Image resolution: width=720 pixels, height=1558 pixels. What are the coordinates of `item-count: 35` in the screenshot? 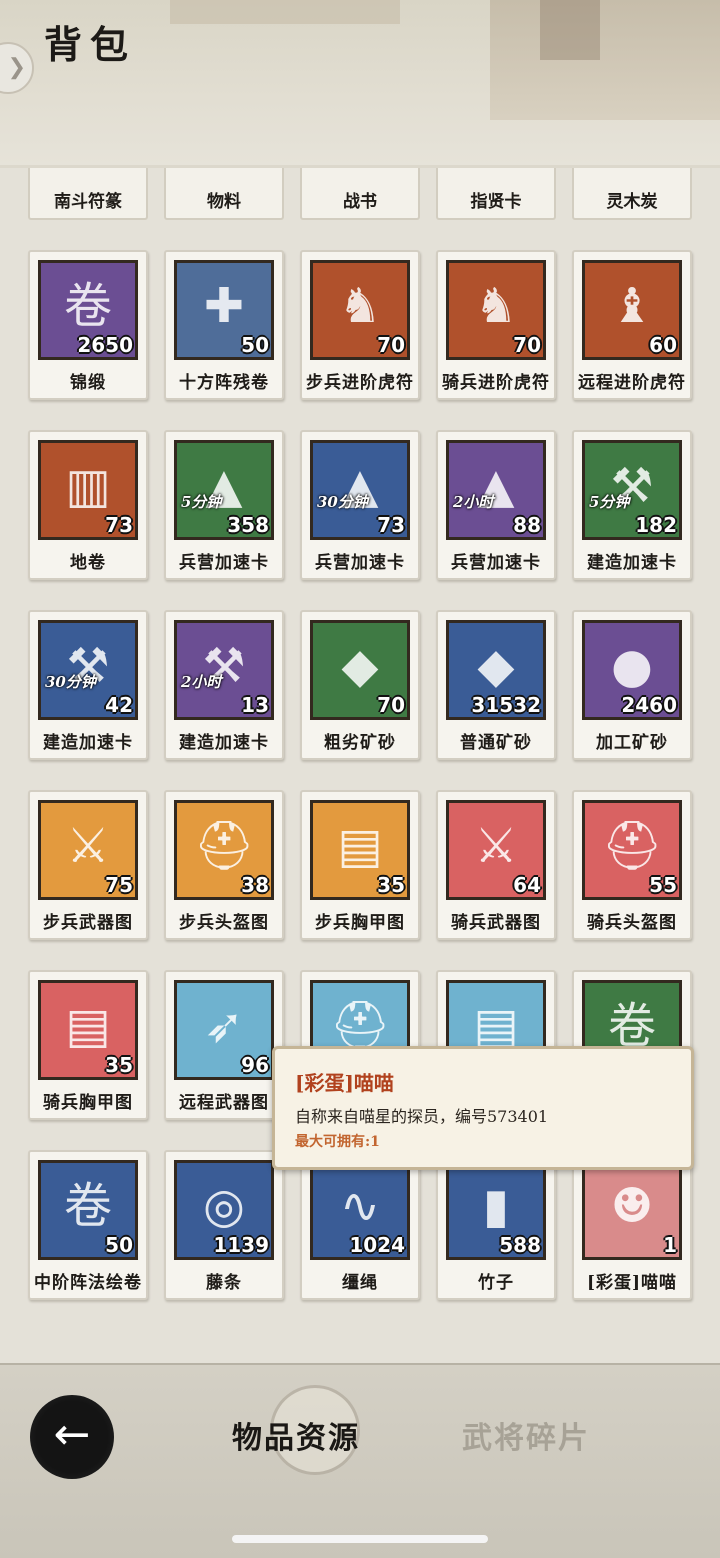 It's located at (119, 1065).